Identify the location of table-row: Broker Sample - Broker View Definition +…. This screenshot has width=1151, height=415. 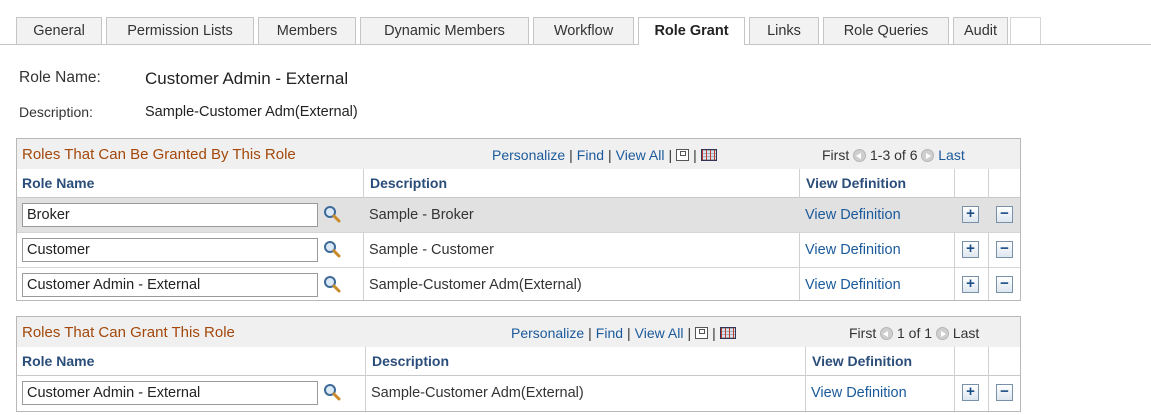
(518, 215).